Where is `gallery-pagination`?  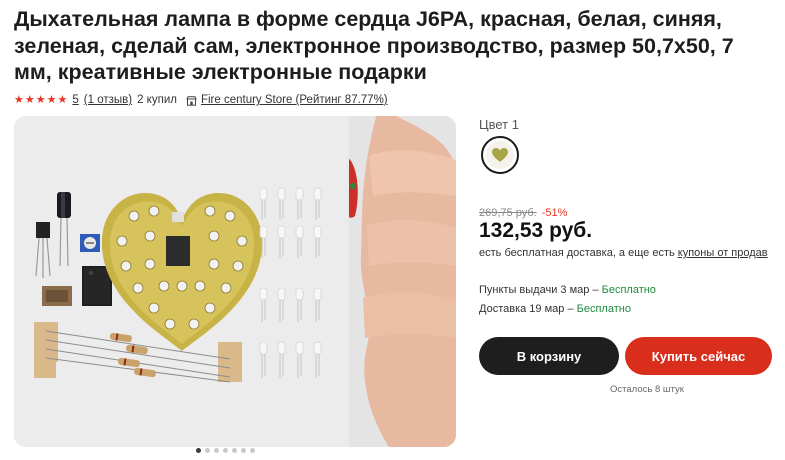 gallery-pagination is located at coordinates (225, 450).